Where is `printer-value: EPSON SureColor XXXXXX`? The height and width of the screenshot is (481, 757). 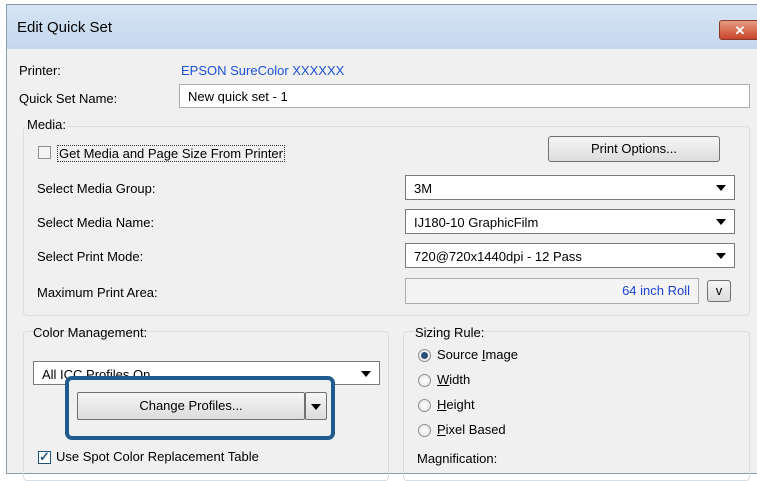
printer-value: EPSON SureColor XXXXXX is located at coordinates (263, 70).